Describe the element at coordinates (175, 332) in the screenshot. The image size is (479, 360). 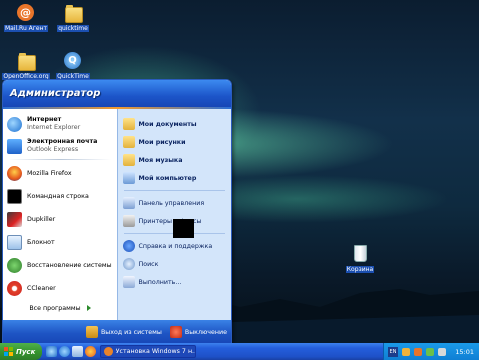
I see `power-icon` at that location.